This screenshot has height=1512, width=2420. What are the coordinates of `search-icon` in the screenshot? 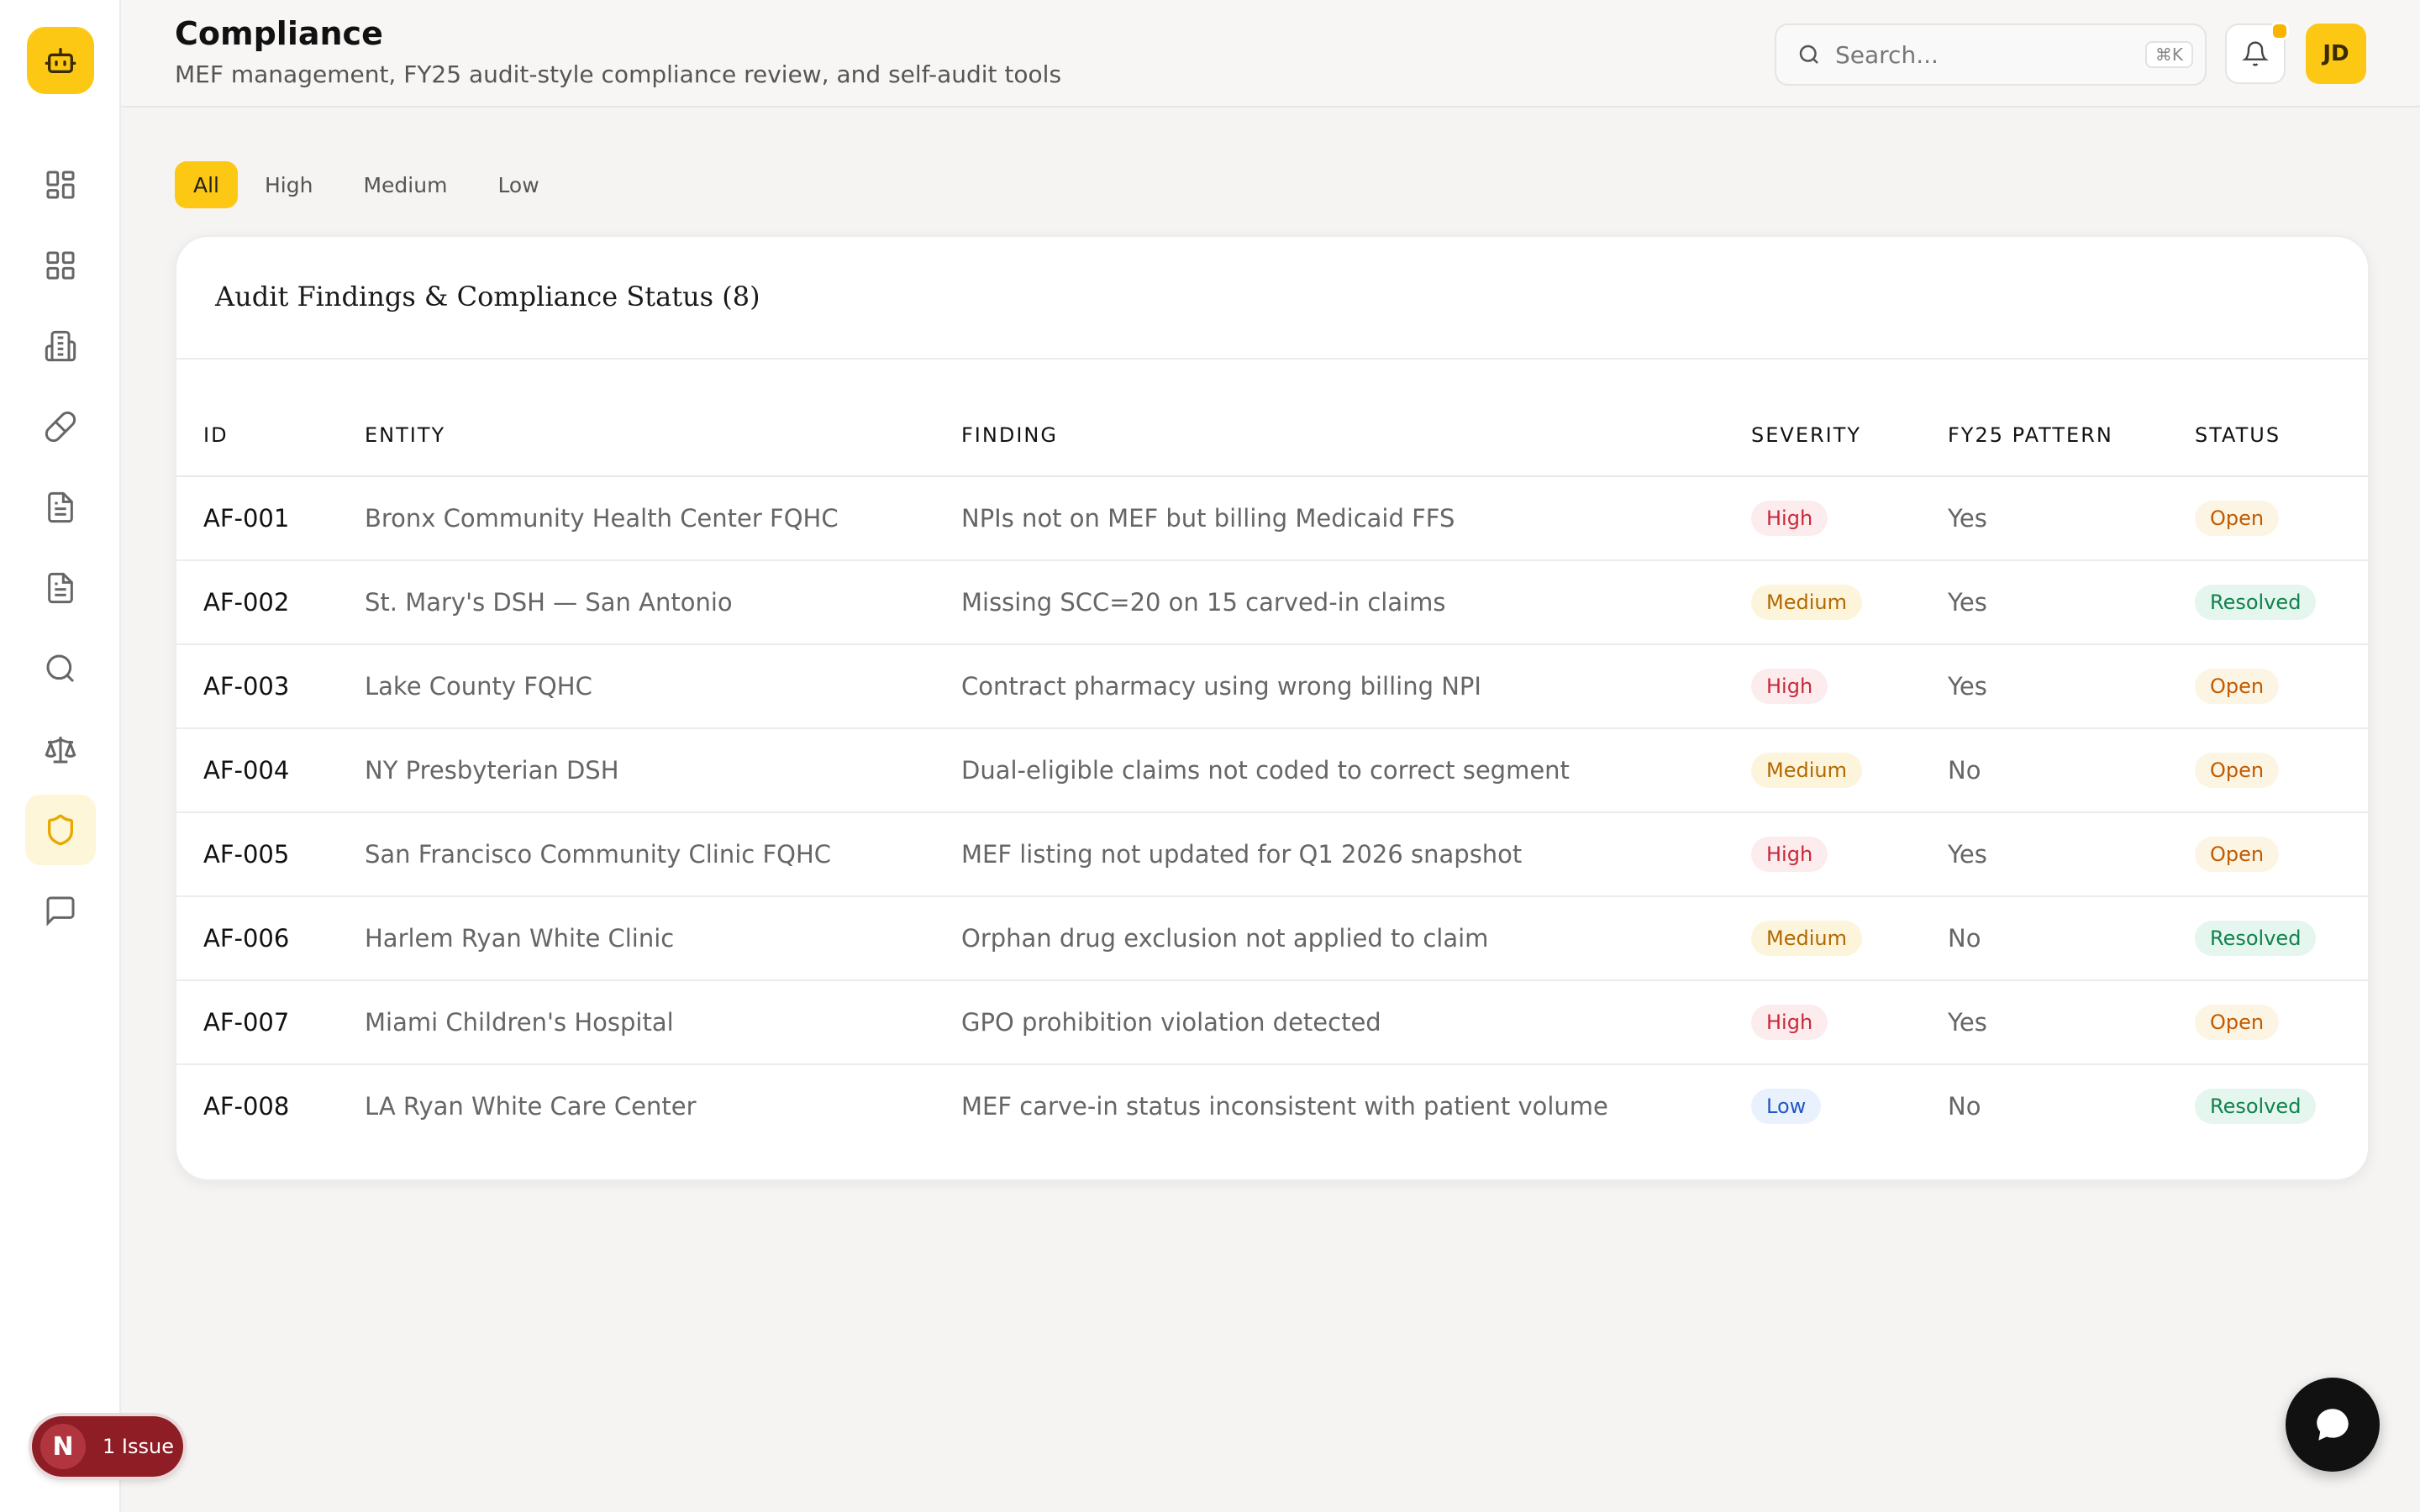 It's located at (60, 668).